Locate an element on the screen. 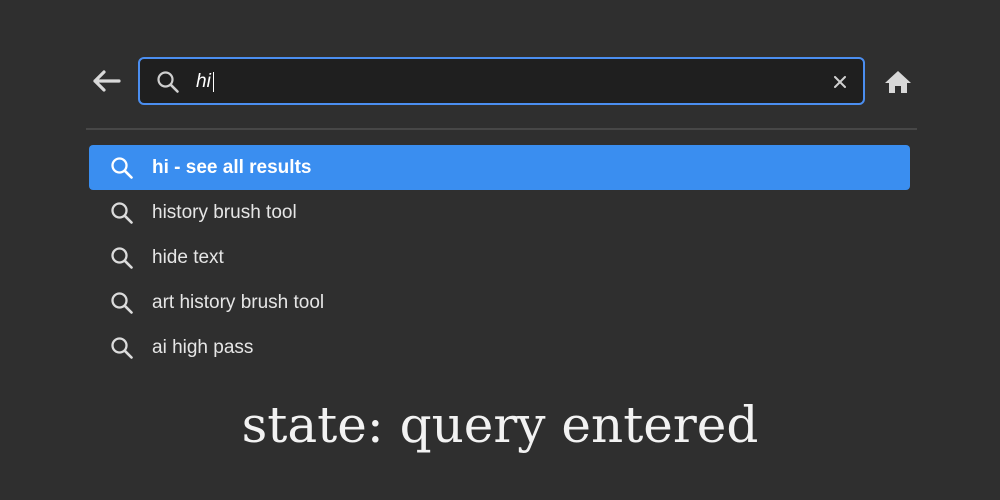  suggestion-item: hi - see all results is located at coordinates (499, 167).